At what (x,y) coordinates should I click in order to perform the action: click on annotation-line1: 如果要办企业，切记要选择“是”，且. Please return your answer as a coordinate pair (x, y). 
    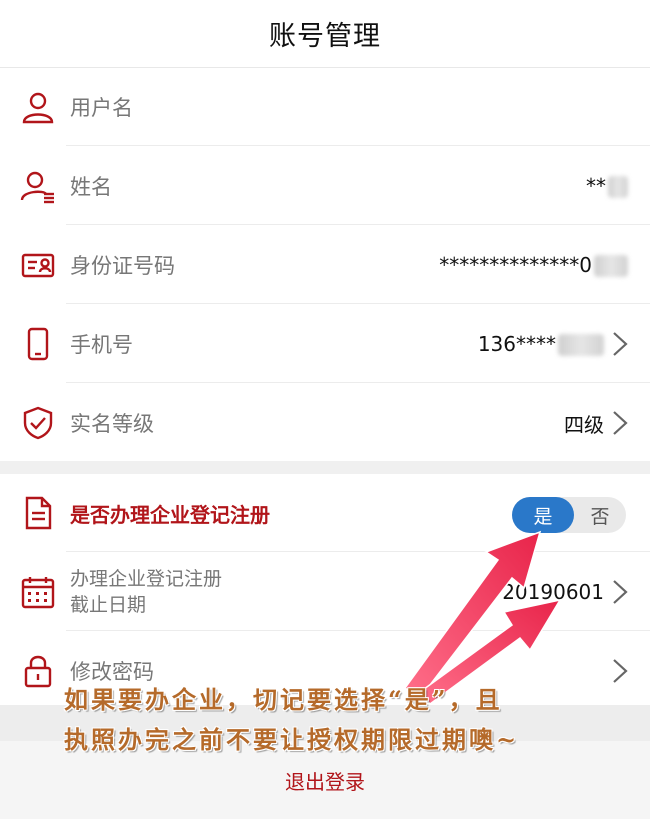
    Looking at the image, I should click on (283, 699).